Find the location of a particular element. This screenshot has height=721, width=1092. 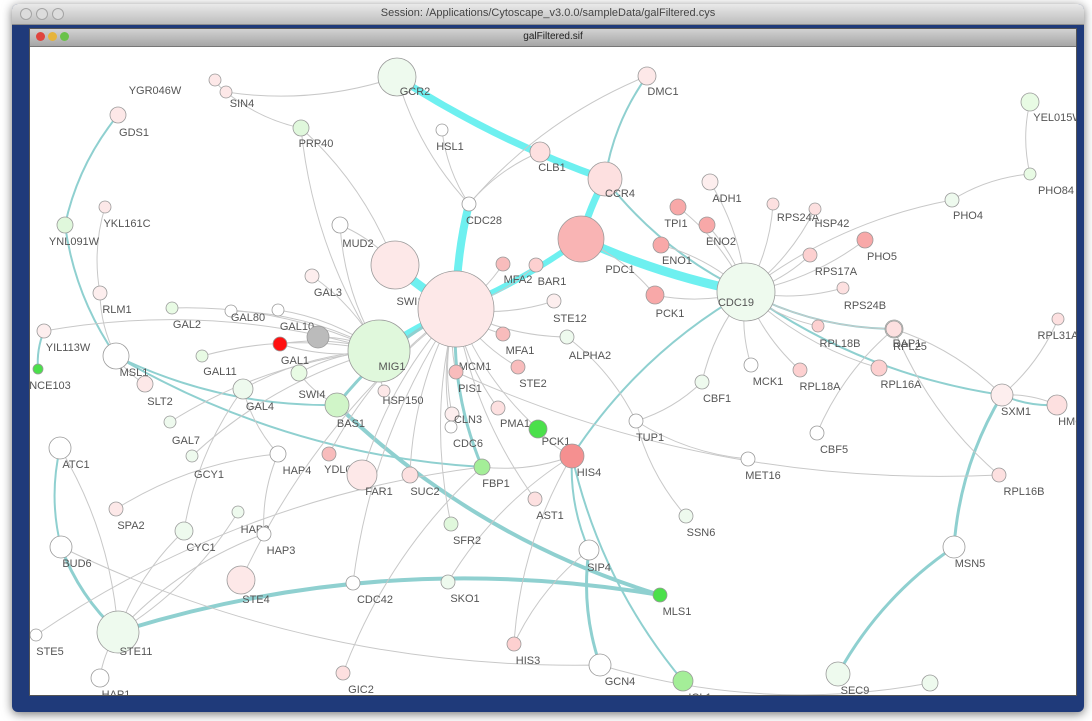

network-node: ATC1 is located at coordinates (69, 453).